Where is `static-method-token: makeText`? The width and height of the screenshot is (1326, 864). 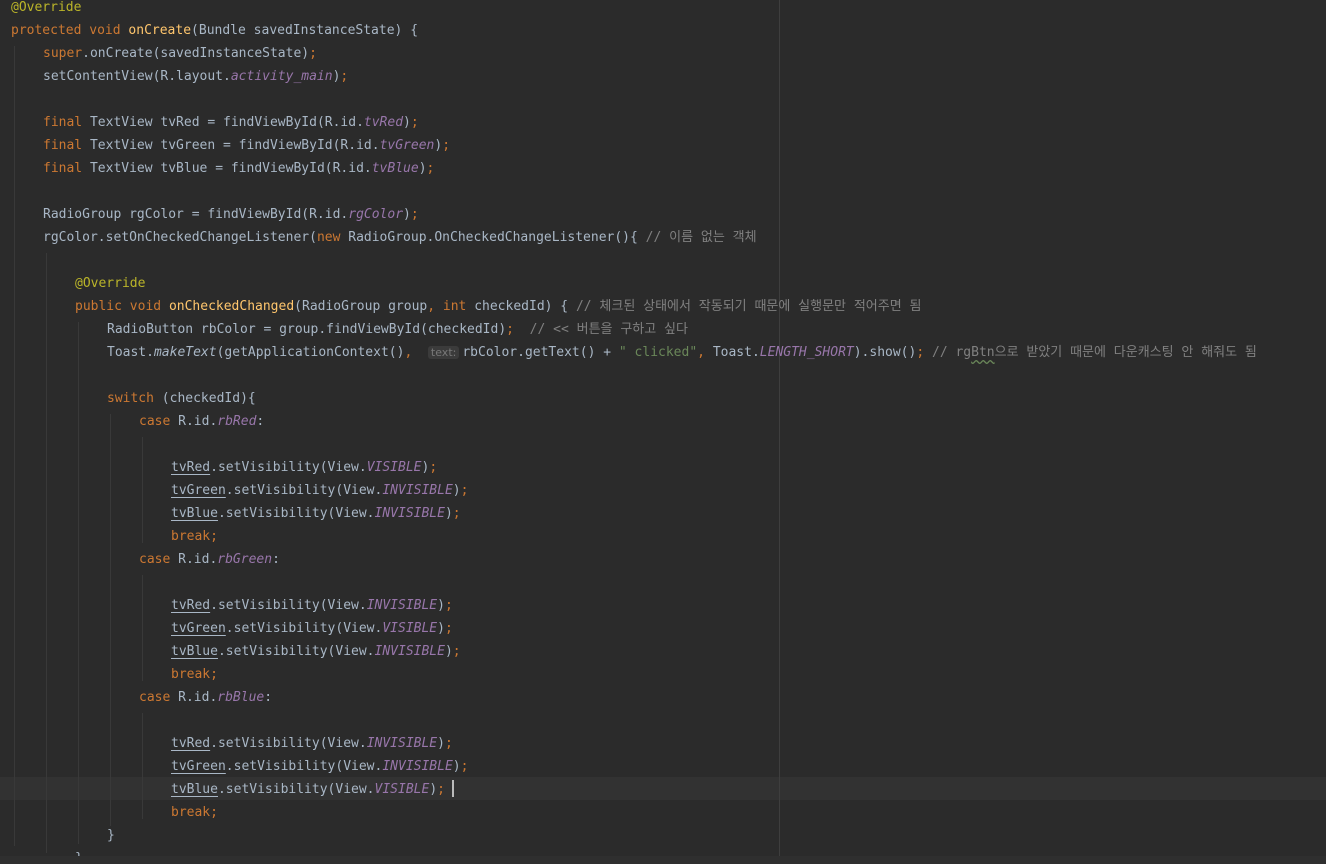 static-method-token: makeText is located at coordinates (185, 352).